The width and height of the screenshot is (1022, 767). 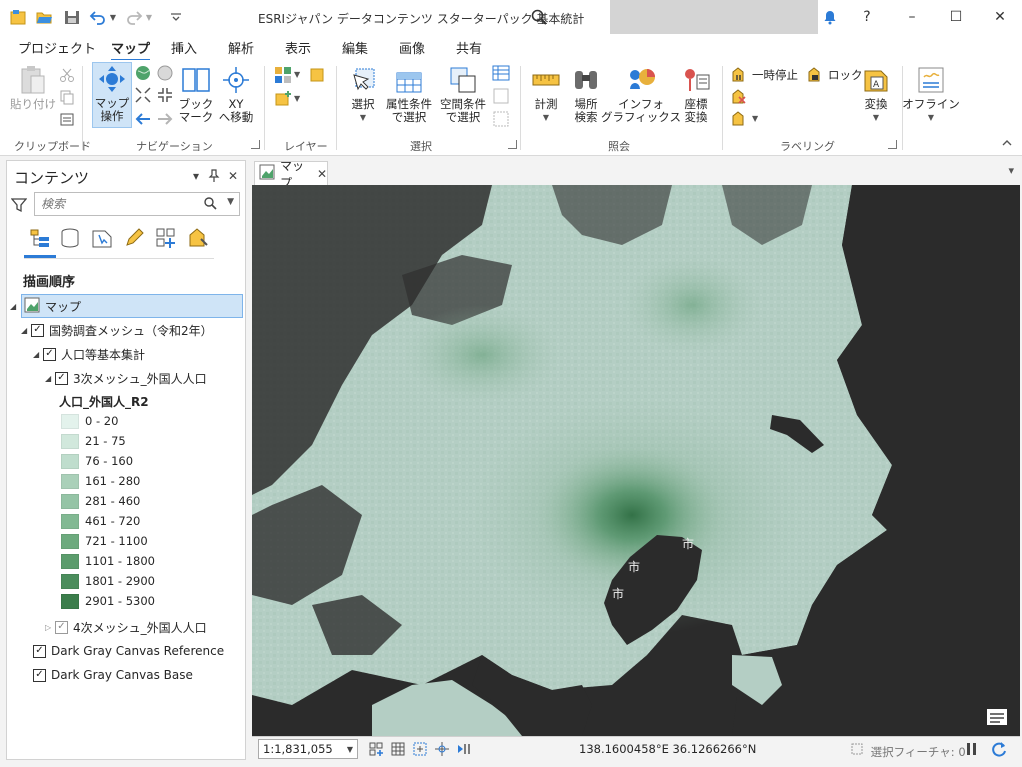 What do you see at coordinates (19, 206) in the screenshot?
I see `filter-icon` at bounding box center [19, 206].